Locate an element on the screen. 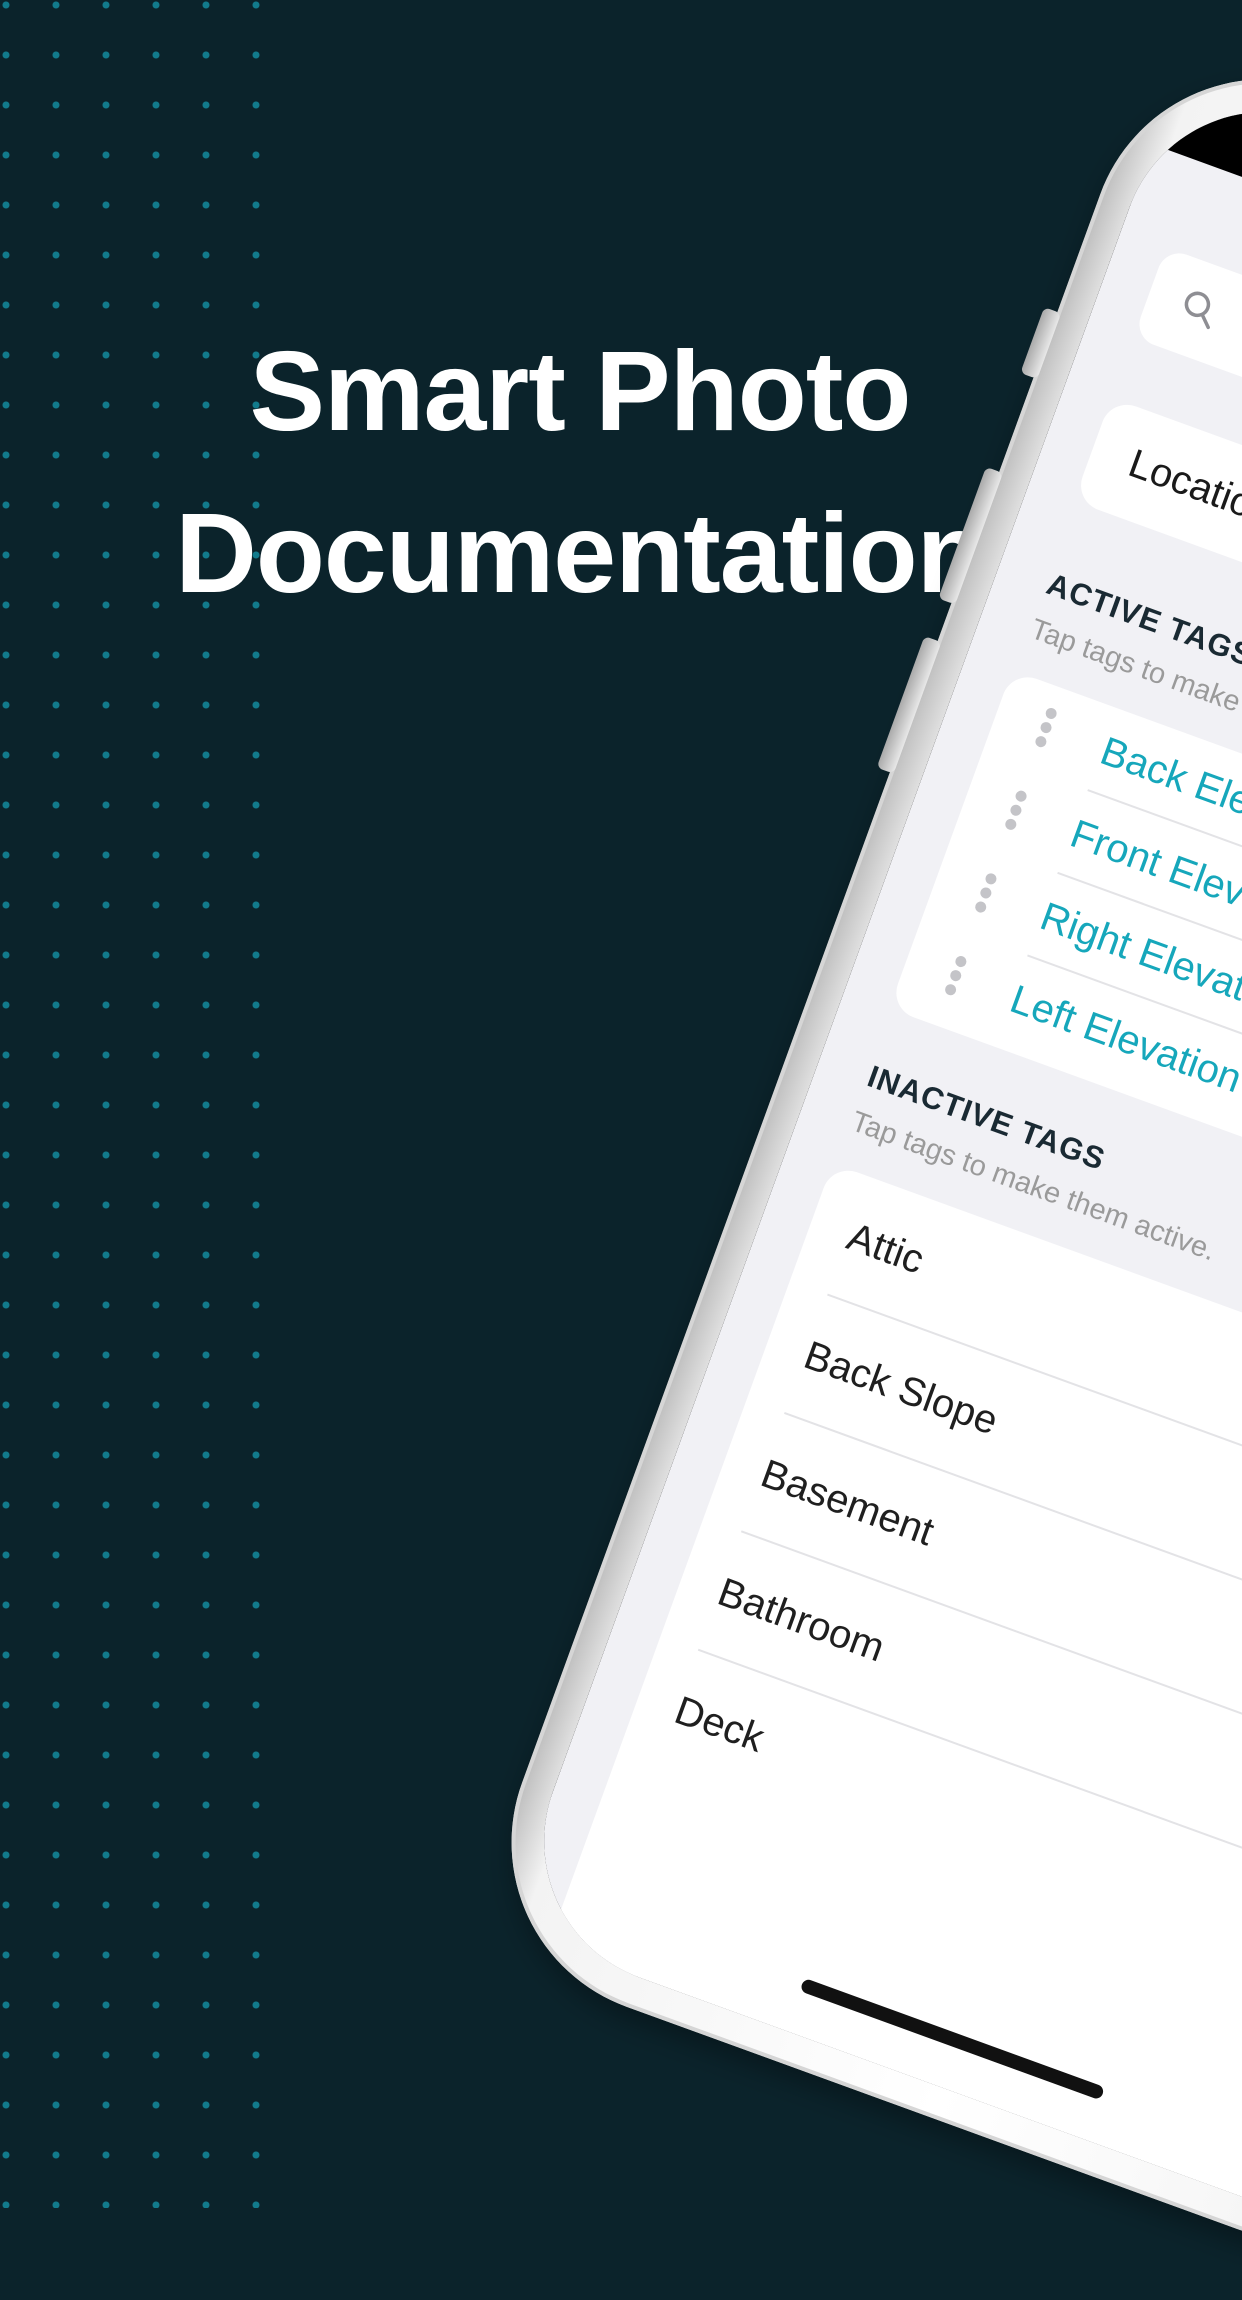 The height and width of the screenshot is (2300, 1242). headline-line-1: Smart Photo is located at coordinates (580, 391).